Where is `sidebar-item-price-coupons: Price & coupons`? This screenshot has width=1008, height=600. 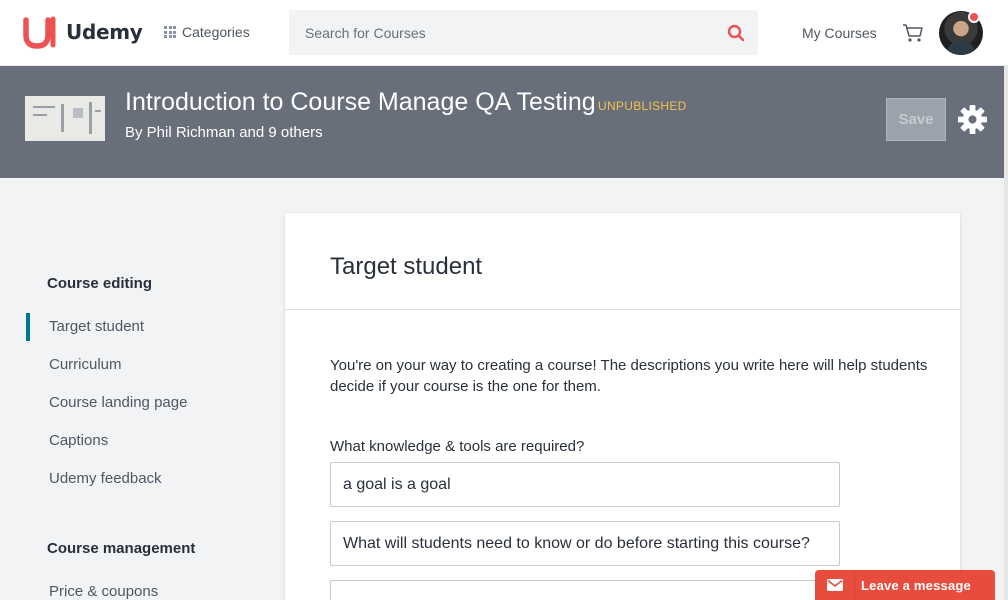 sidebar-item-price-coupons: Price & coupons is located at coordinates (103, 591).